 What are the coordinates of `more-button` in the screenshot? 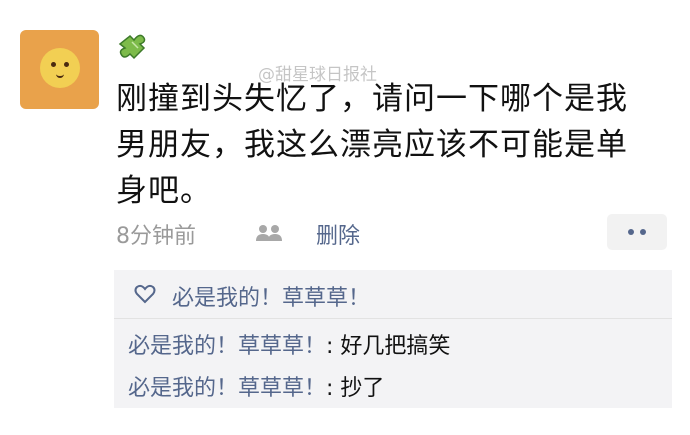 It's located at (637, 232).